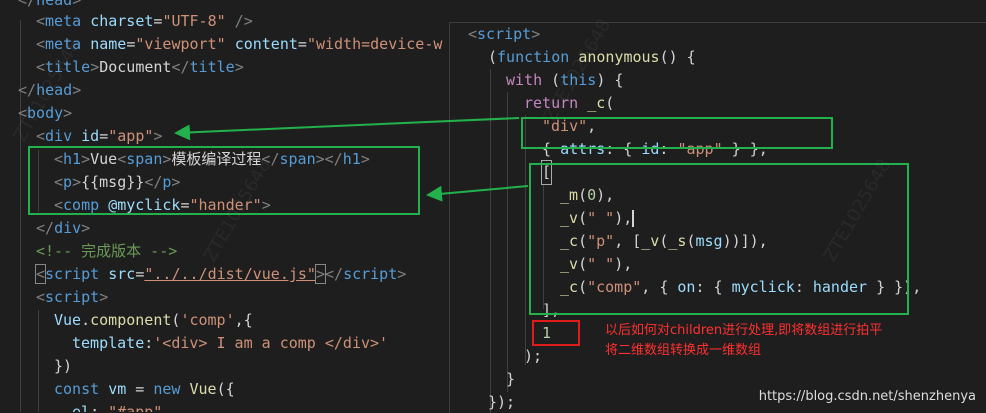 The height and width of the screenshot is (413, 986). What do you see at coordinates (347, 129) in the screenshot?
I see `arrow-to-div` at bounding box center [347, 129].